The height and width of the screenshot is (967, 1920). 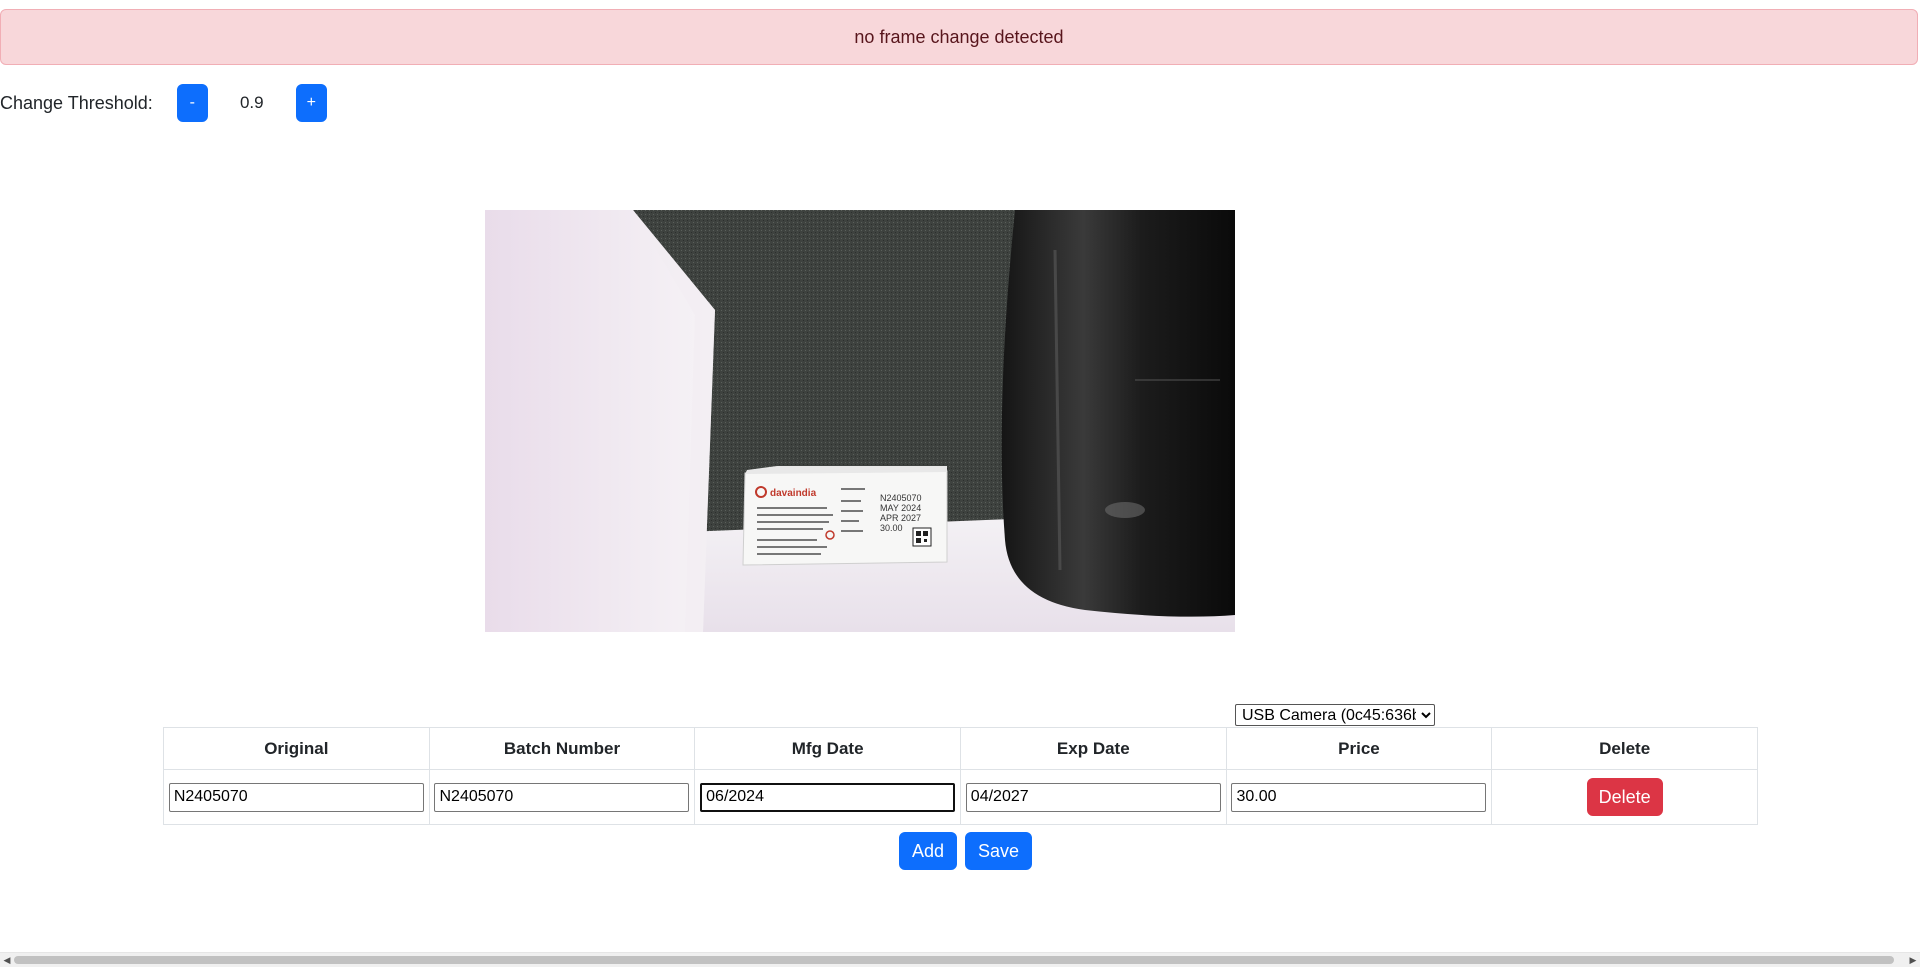 What do you see at coordinates (1359, 748) in the screenshot?
I see `column-header-price: Price` at bounding box center [1359, 748].